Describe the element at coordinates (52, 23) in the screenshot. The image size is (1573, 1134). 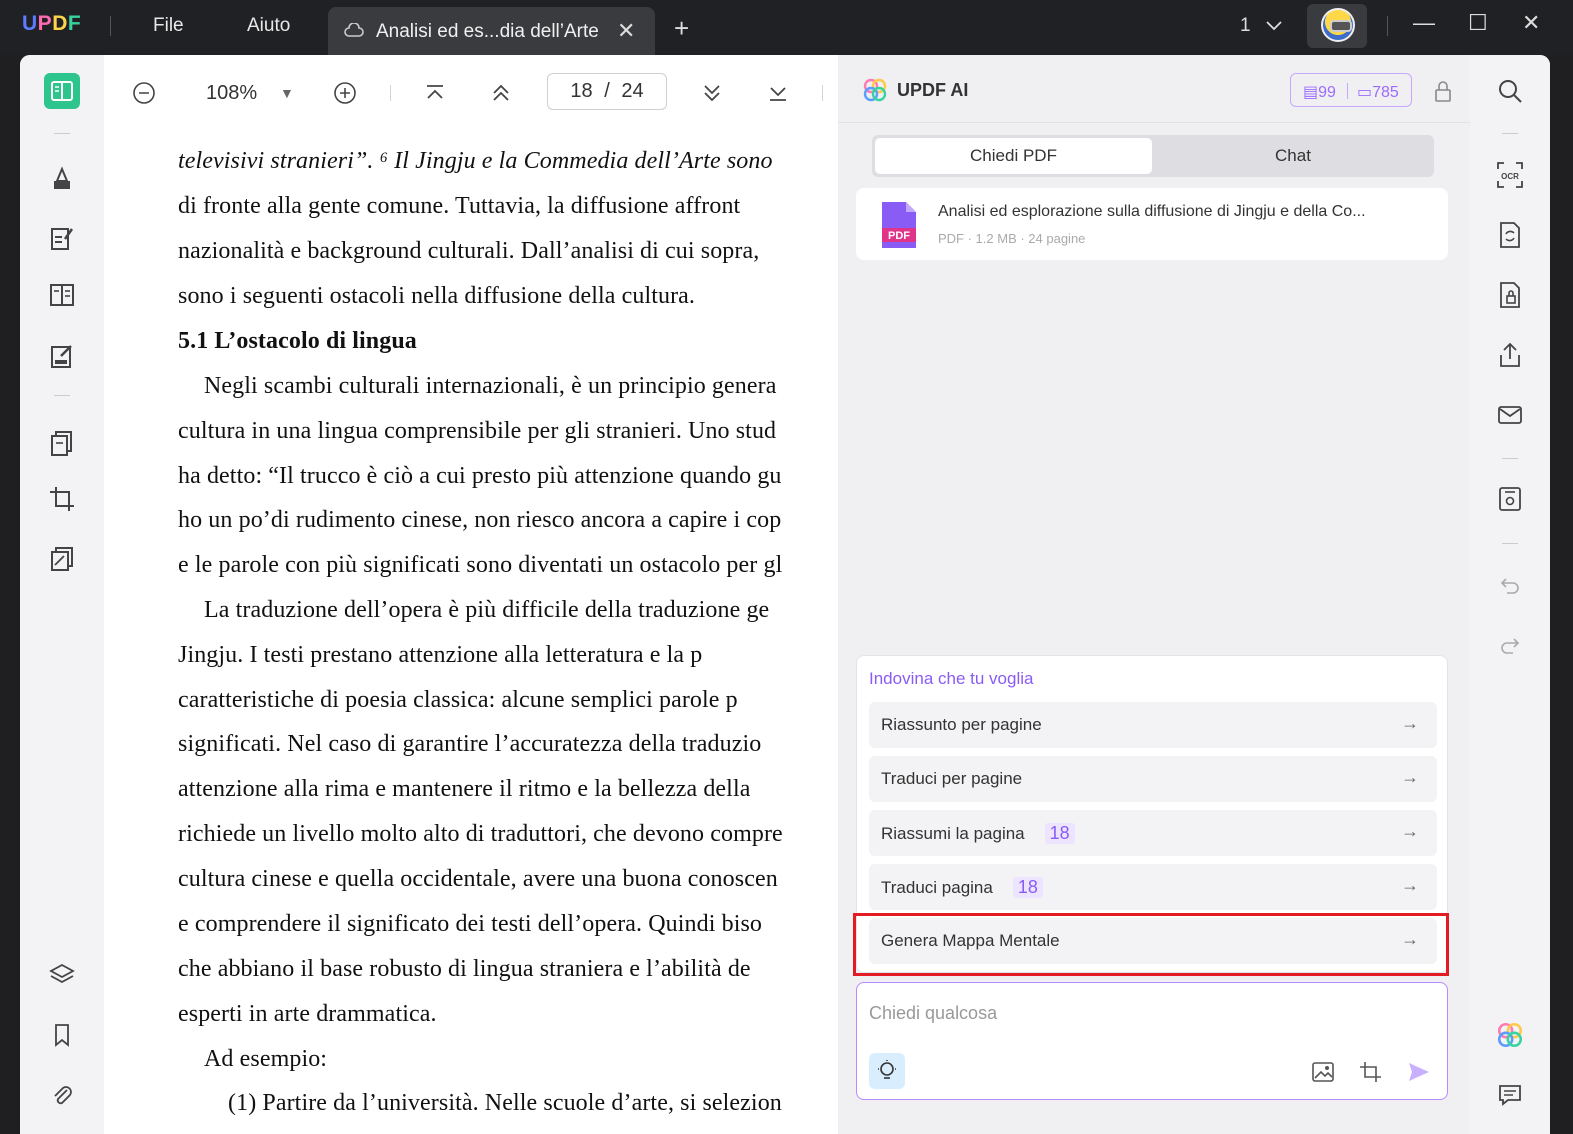
I see `updf-logo: UPDF` at that location.